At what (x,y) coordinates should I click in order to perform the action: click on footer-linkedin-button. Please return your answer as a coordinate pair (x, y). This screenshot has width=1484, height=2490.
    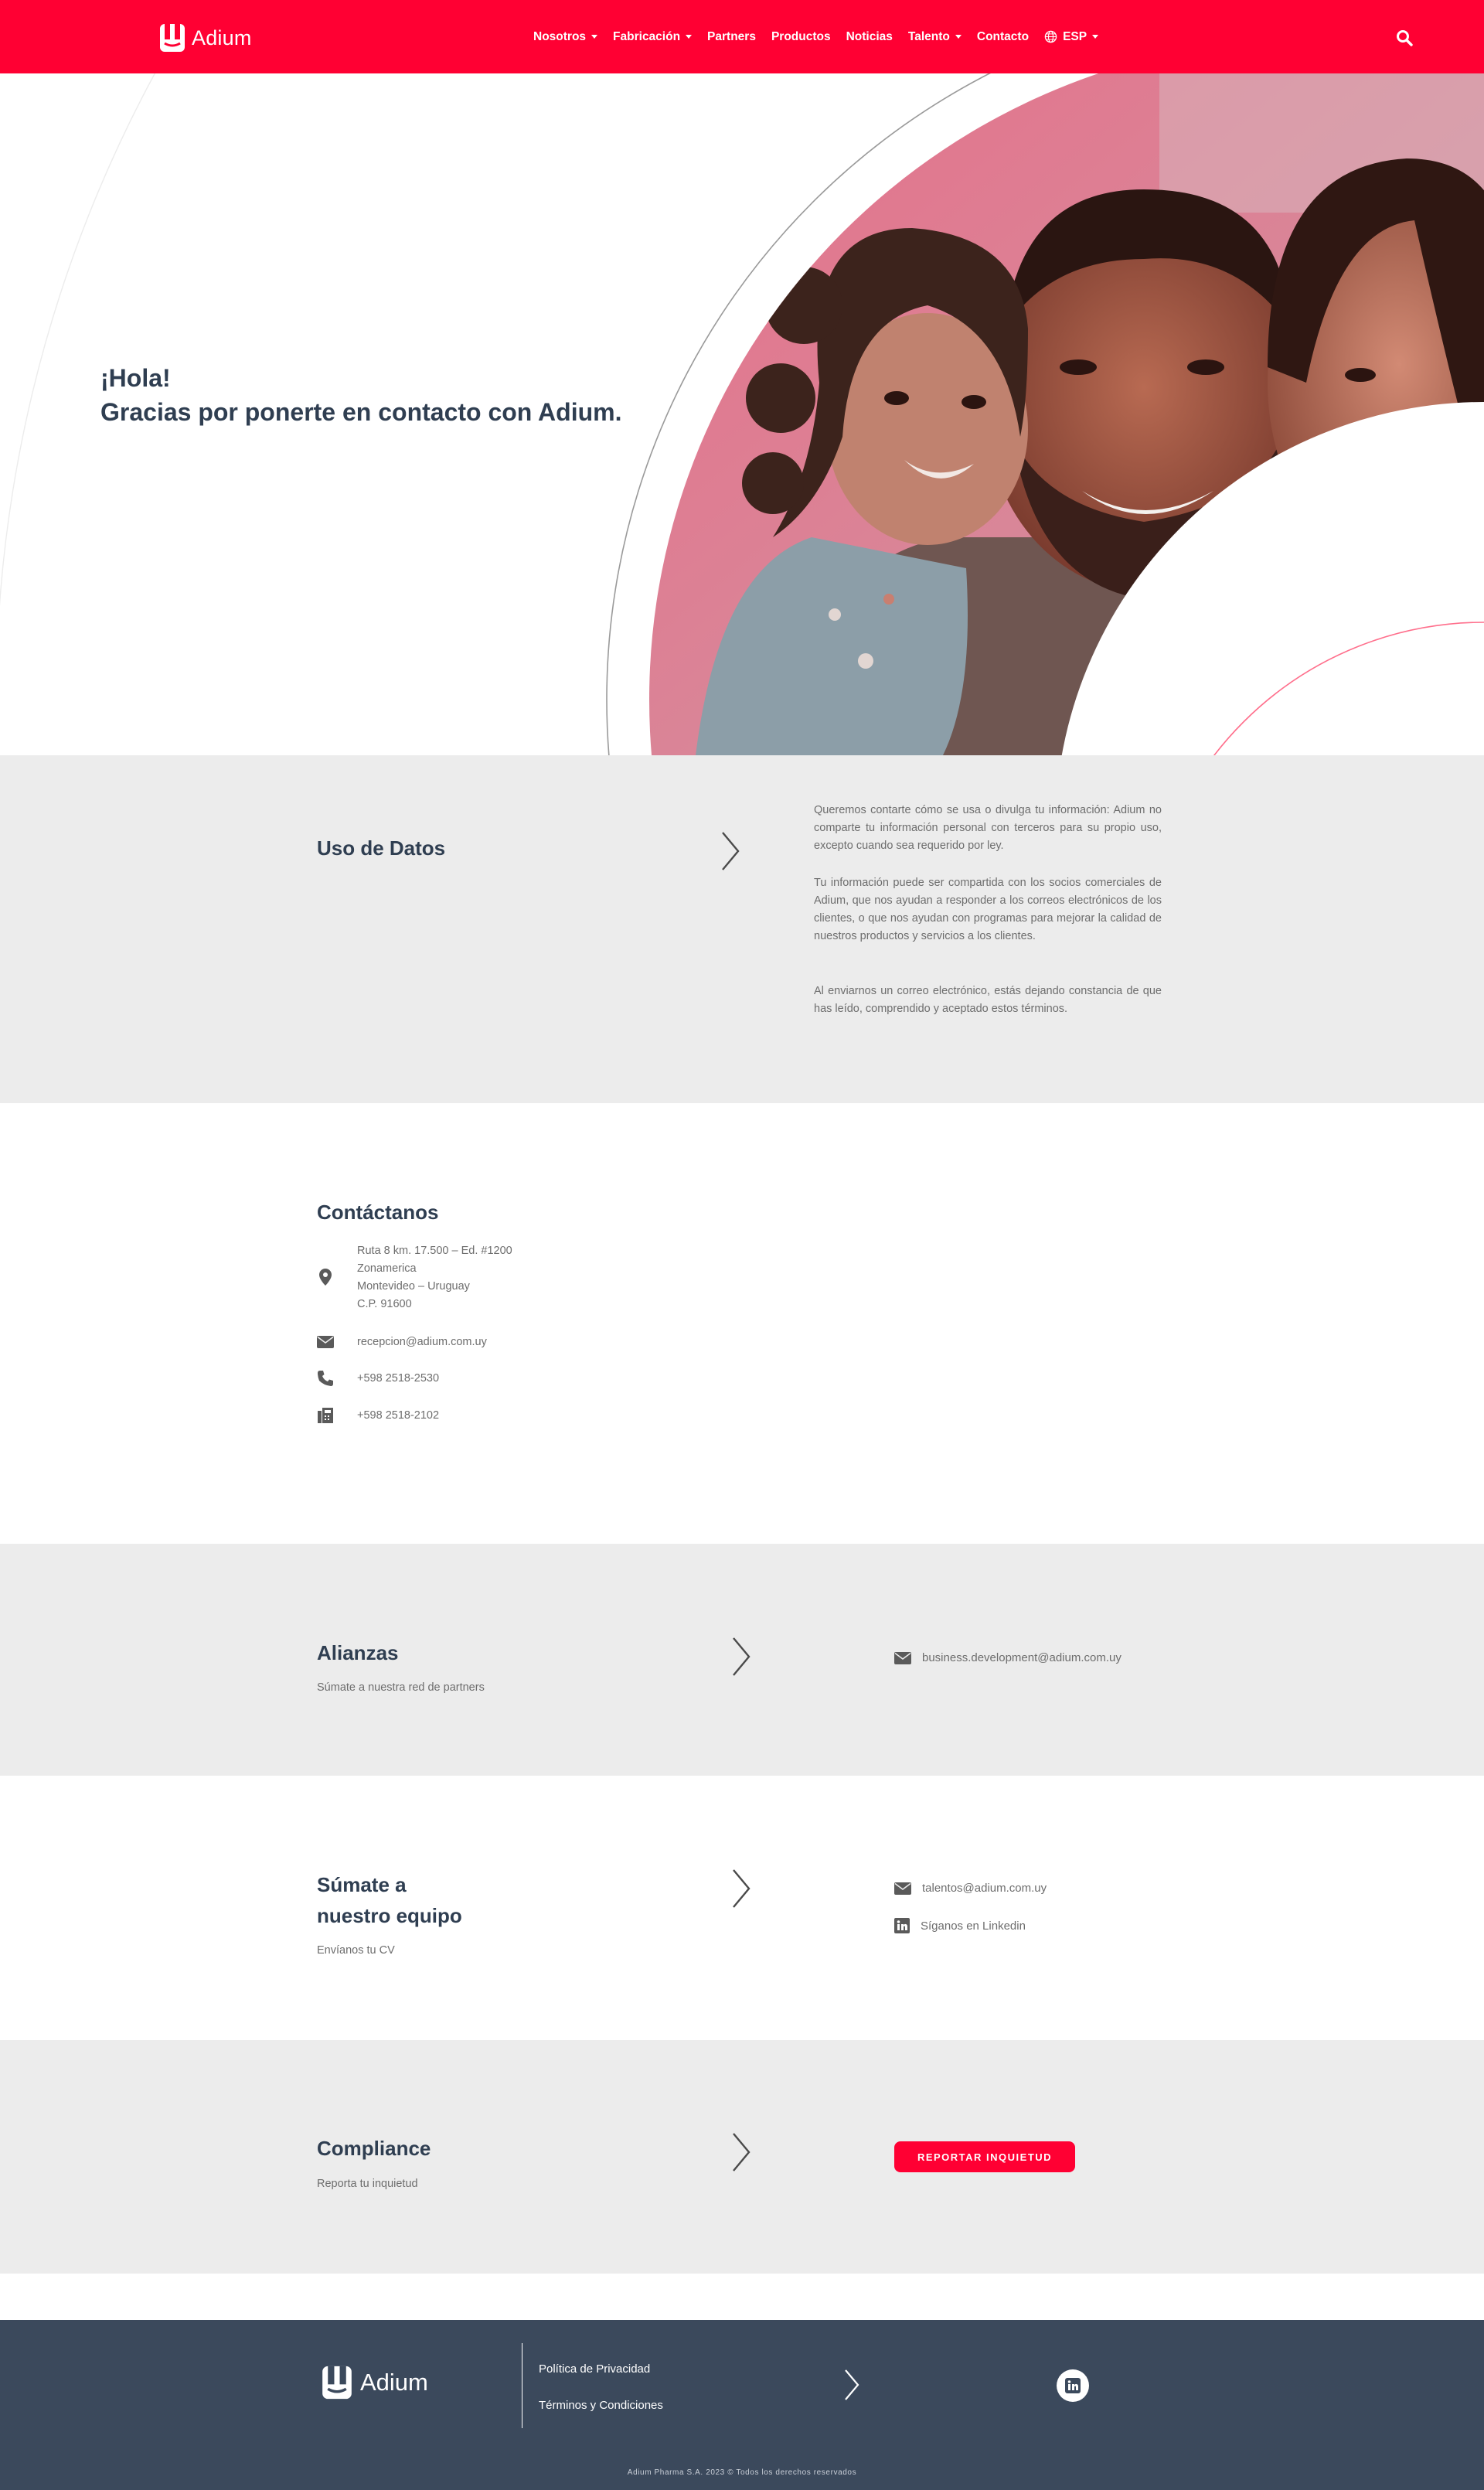
    Looking at the image, I should click on (1073, 2385).